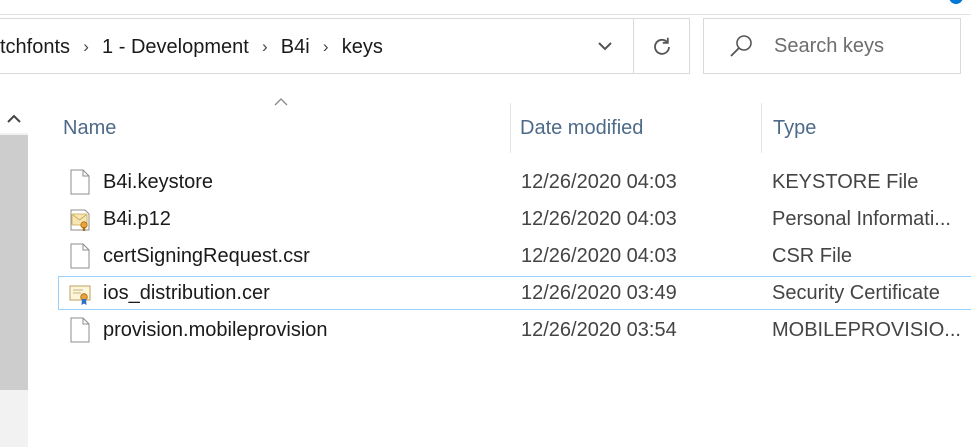 The width and height of the screenshot is (971, 447). What do you see at coordinates (599, 329) in the screenshot?
I see `file-date: 12/26/2020 03:54` at bounding box center [599, 329].